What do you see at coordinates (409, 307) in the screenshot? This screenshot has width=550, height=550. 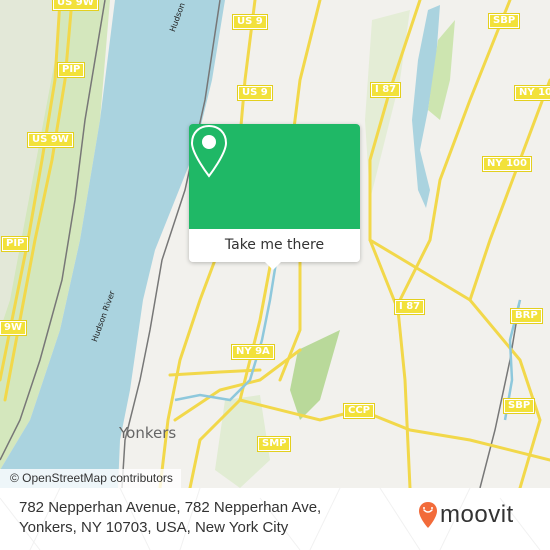 I see `shield-i87-2: I 87` at bounding box center [409, 307].